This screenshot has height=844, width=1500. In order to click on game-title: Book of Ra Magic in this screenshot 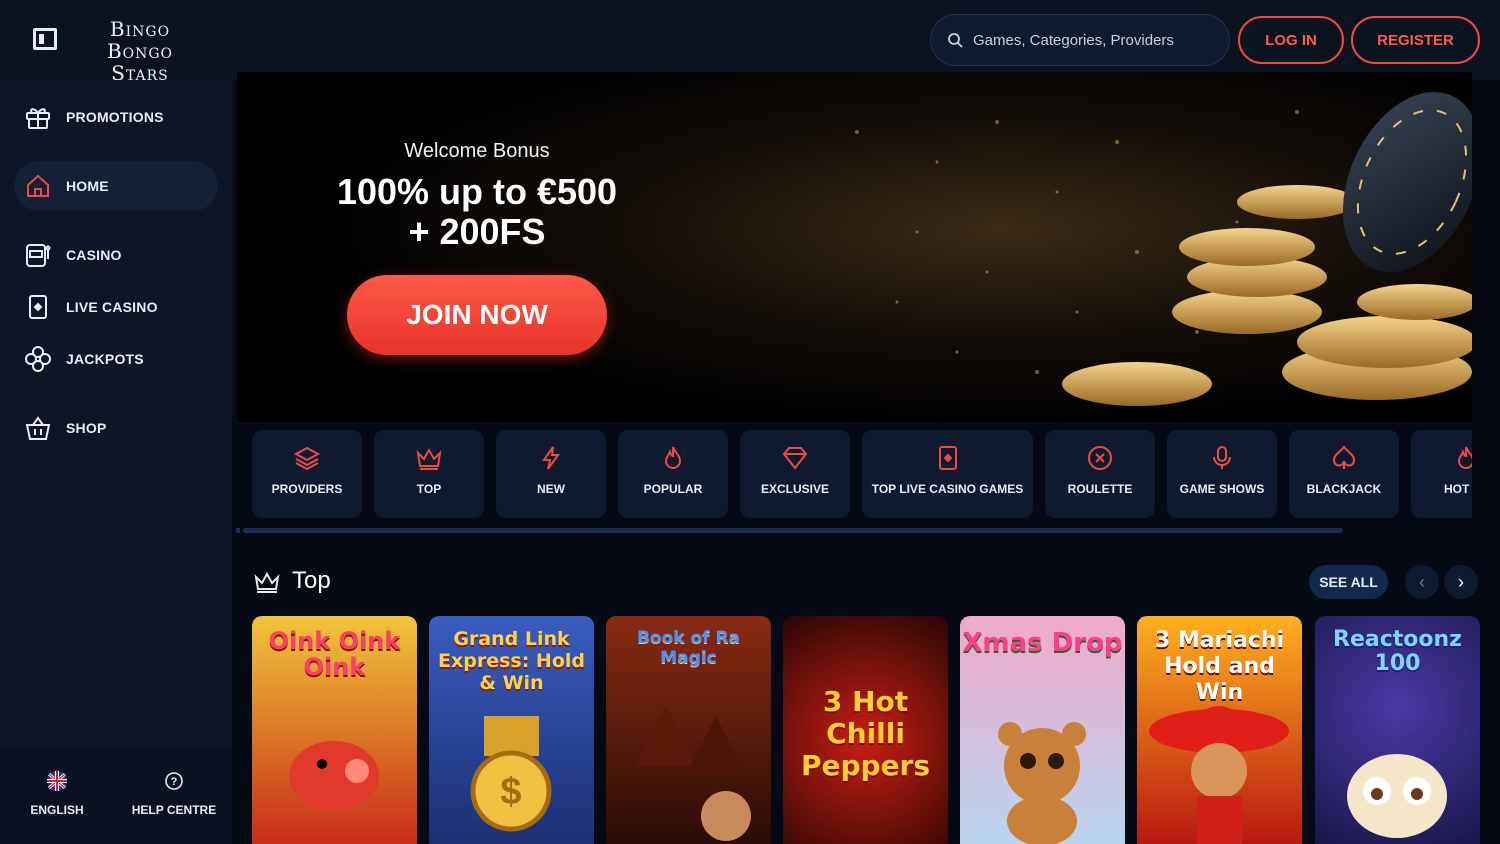, I will do `click(688, 648)`.